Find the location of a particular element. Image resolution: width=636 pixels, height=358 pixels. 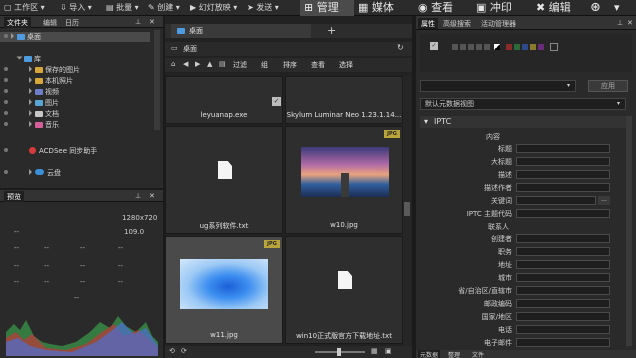

tree-item-pictures: 图片 is located at coordinates (31, 103).